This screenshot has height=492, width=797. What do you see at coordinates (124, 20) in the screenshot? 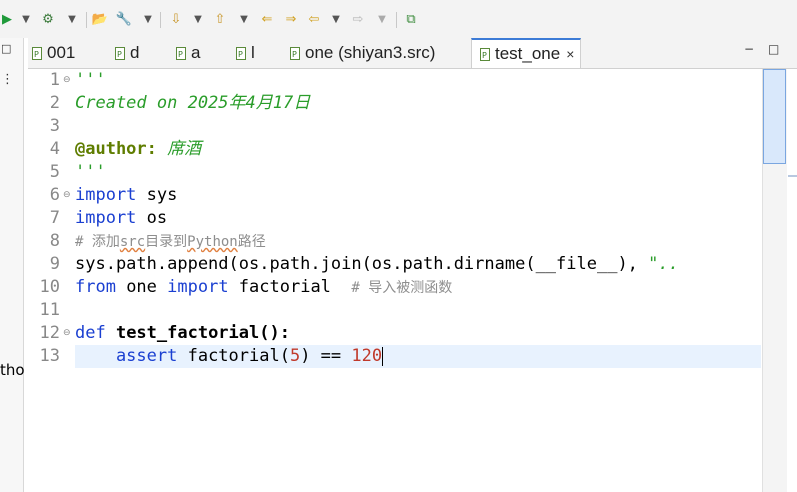
I see `wrench-icon: 🔧` at bounding box center [124, 20].